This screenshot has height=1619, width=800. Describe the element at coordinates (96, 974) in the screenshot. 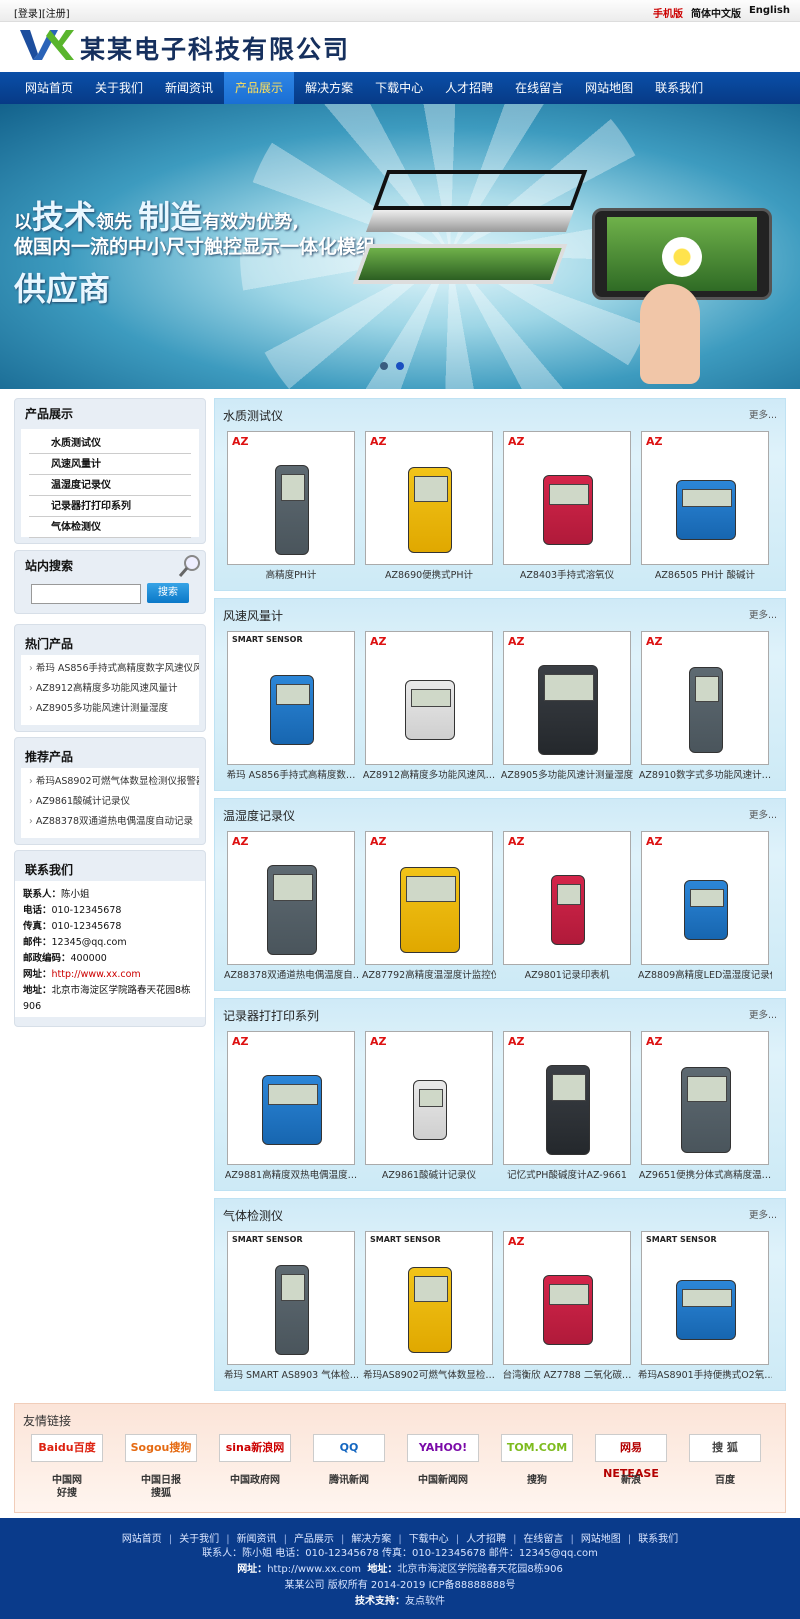

I see `contact-value: http://www.xx.com` at that location.